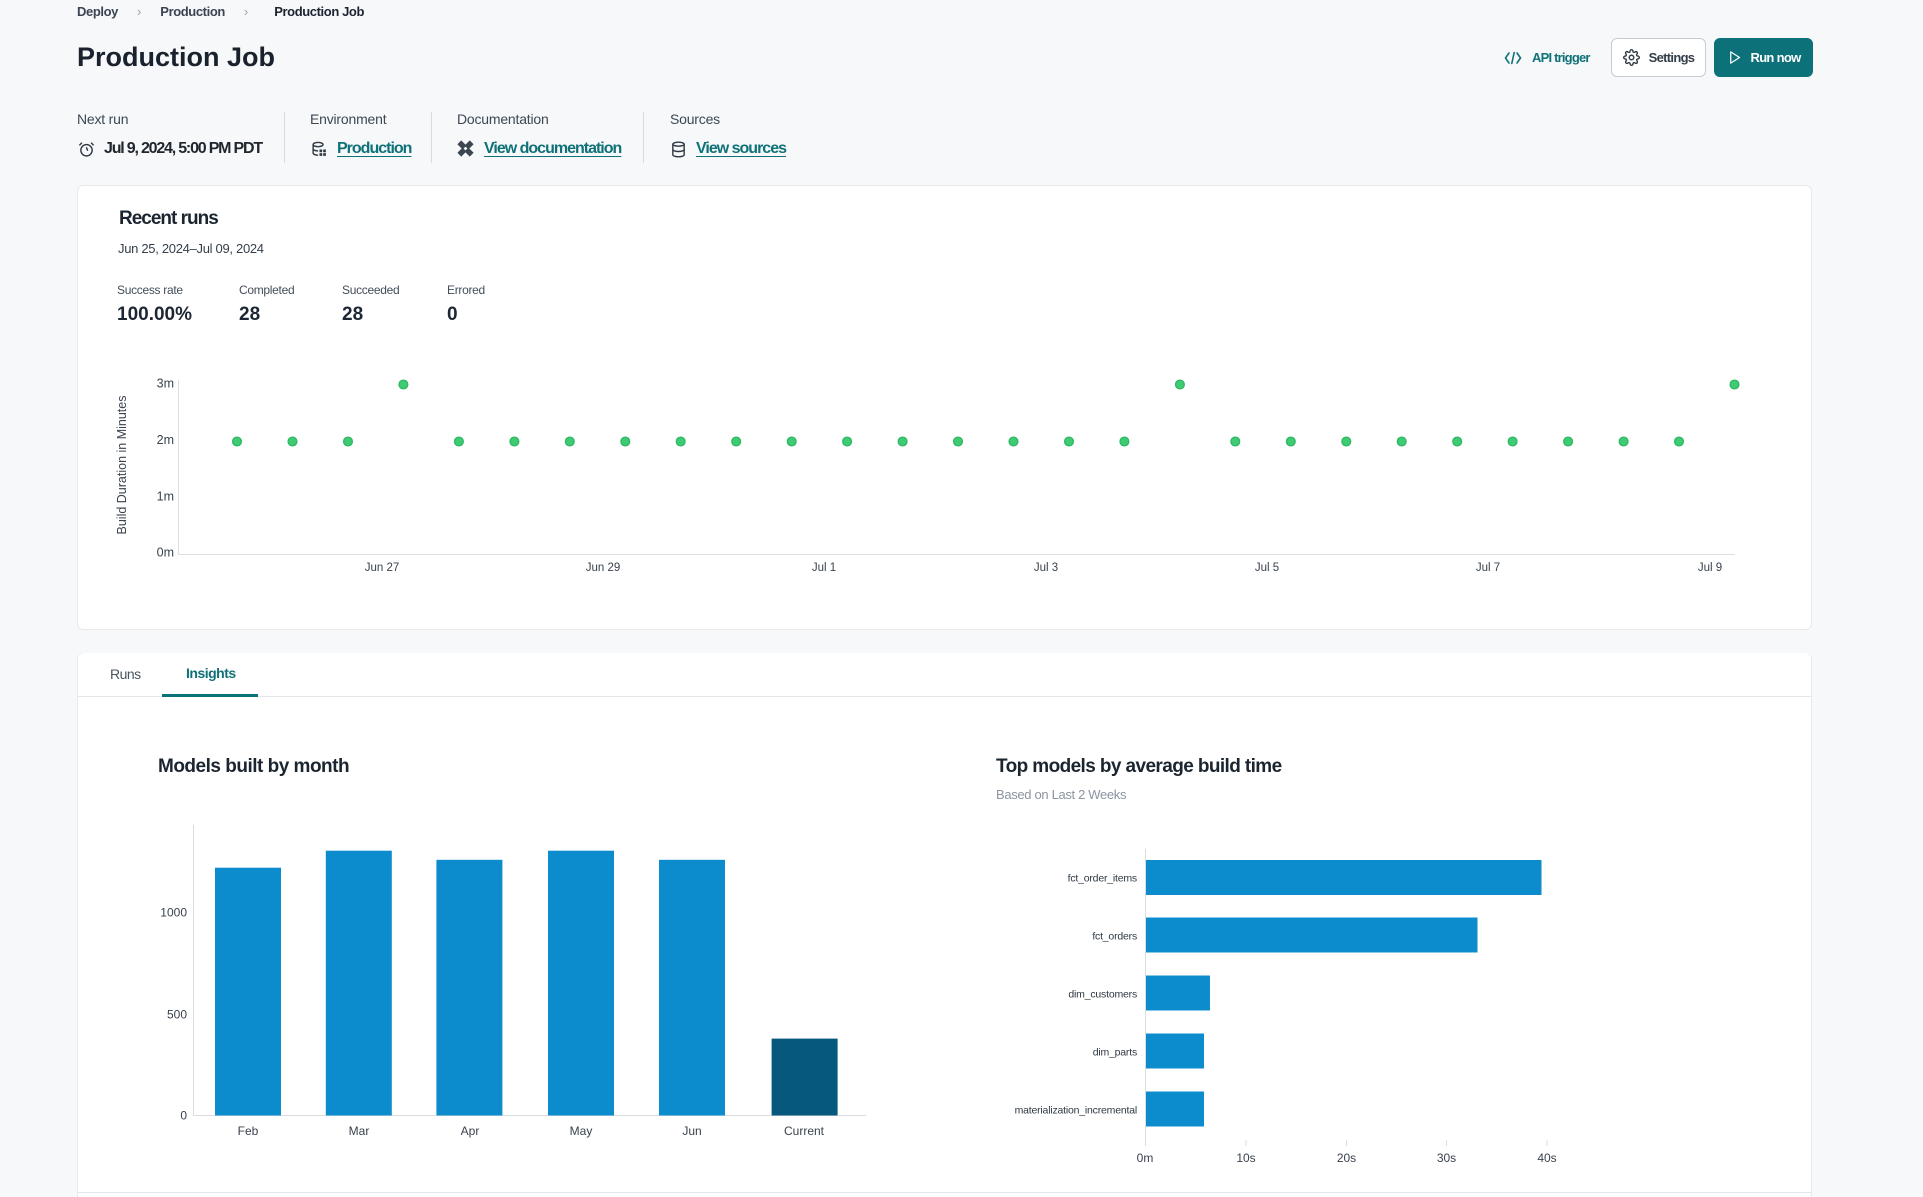 This screenshot has height=1197, width=1923. I want to click on svg-text: 30s, so click(1446, 1158).